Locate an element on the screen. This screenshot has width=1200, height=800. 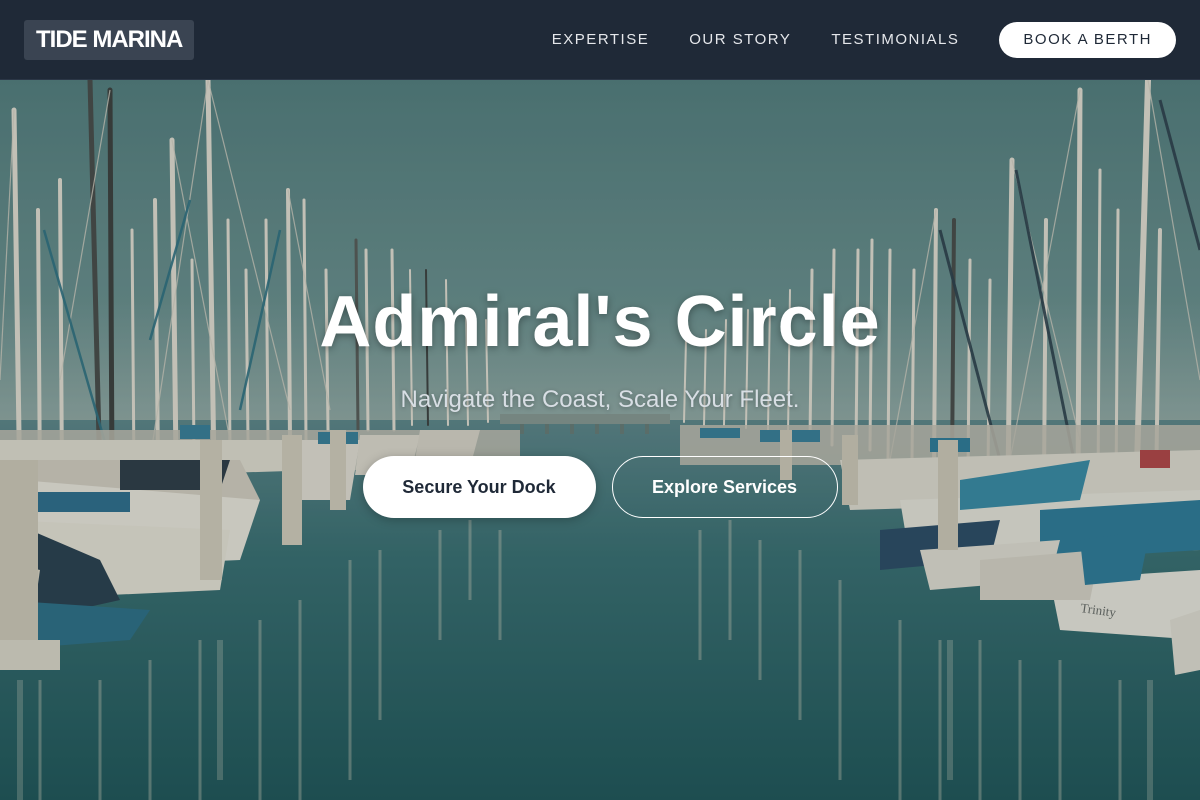
explore-services-button: Explore Services is located at coordinates (724, 487).